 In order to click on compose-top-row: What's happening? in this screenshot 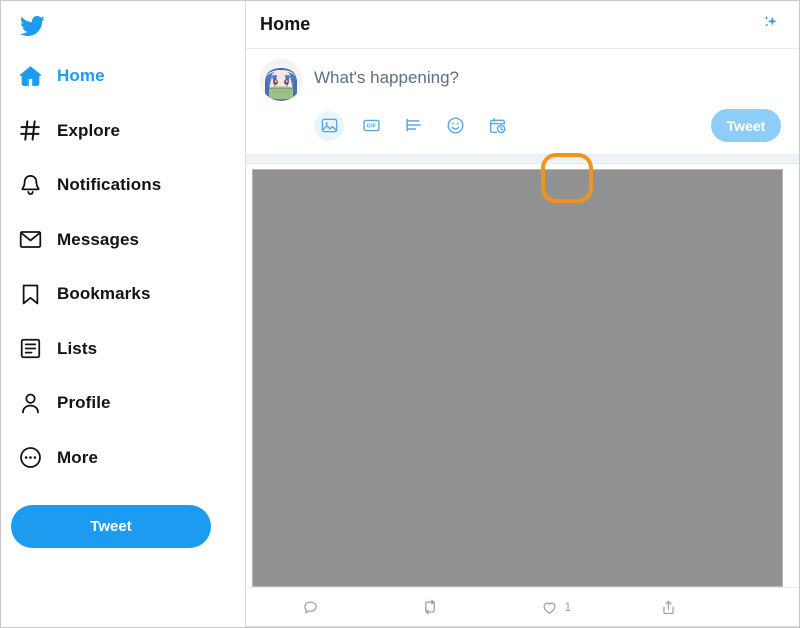, I will do `click(522, 82)`.